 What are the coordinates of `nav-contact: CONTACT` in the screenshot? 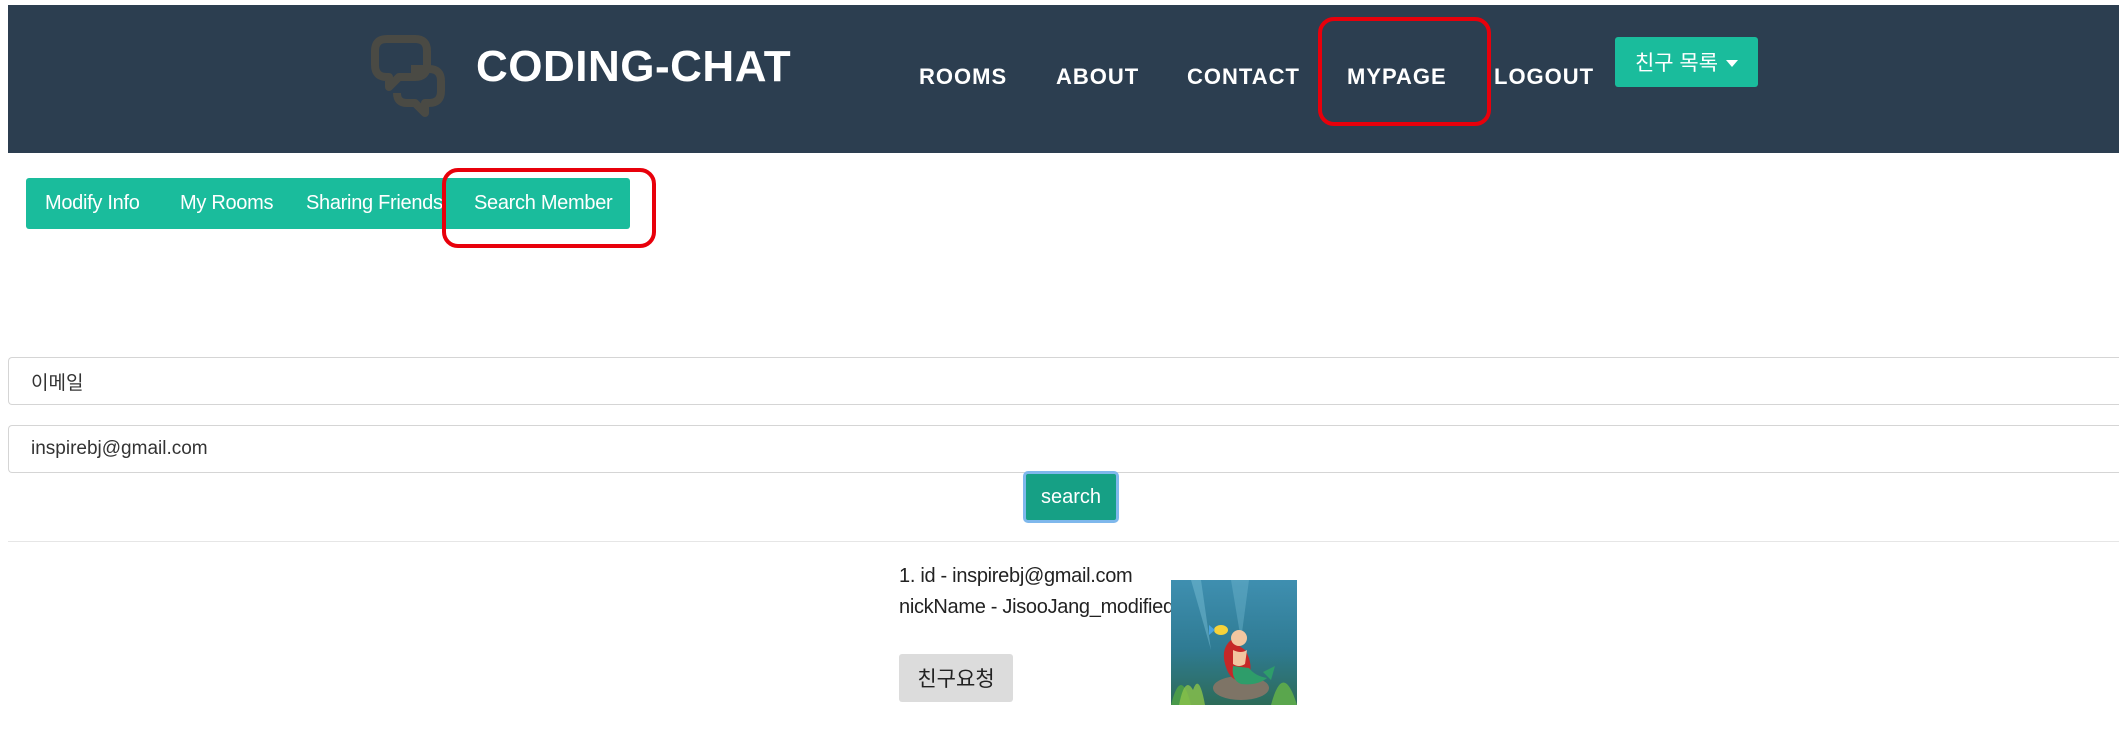 It's located at (1243, 77).